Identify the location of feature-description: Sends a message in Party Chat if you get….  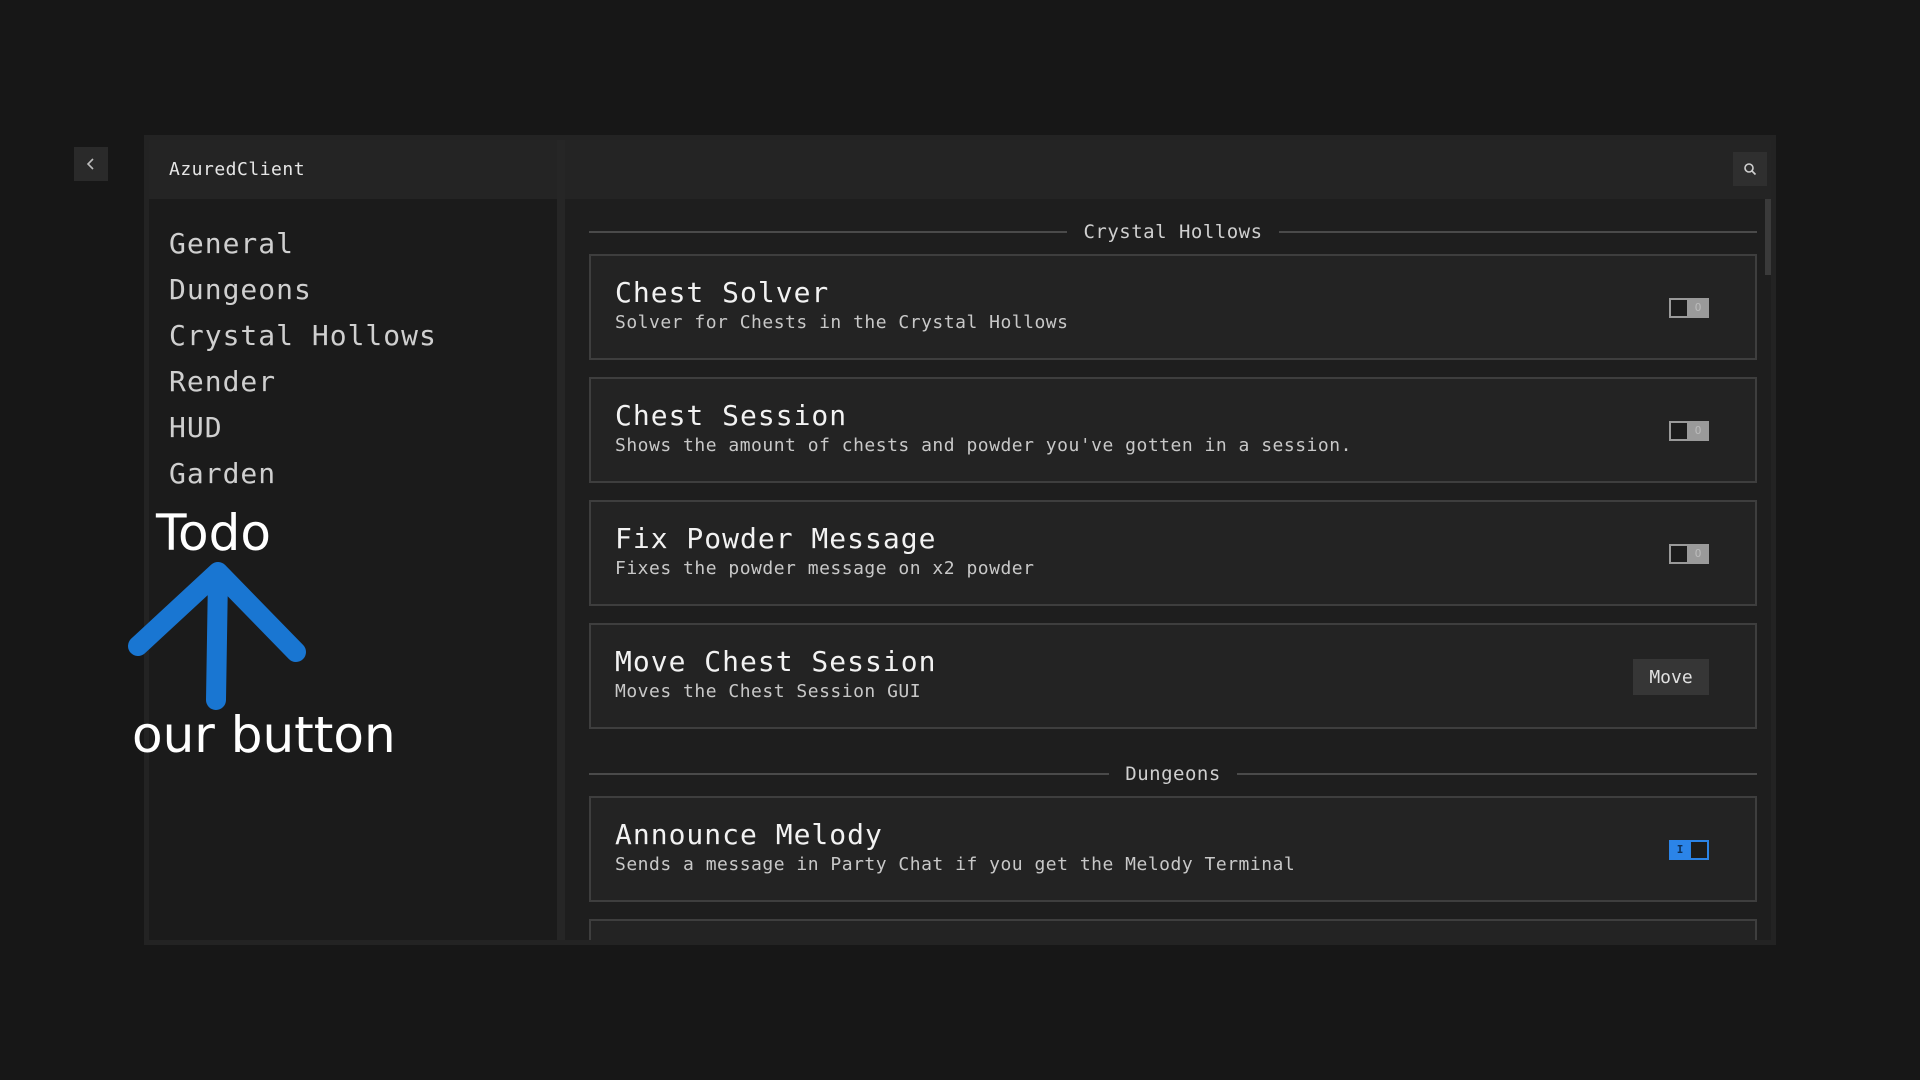
(955, 864).